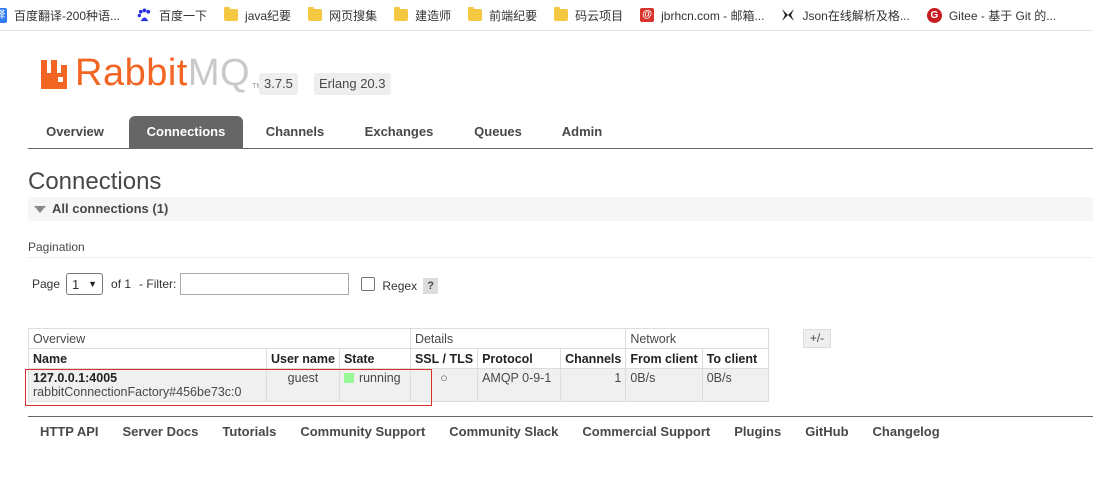 Image resolution: width=1093 pixels, height=494 pixels. Describe the element at coordinates (757, 431) in the screenshot. I see `footer-link-plugins: Plugins` at that location.